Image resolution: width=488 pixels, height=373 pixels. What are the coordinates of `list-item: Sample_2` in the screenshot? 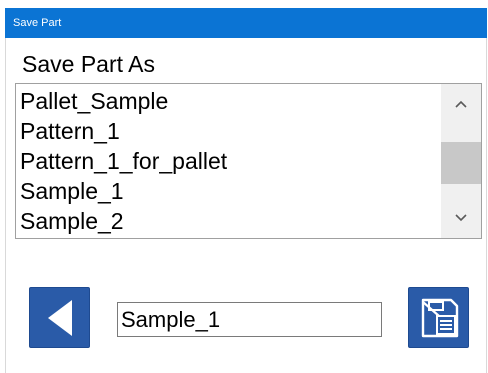 It's located at (123, 221).